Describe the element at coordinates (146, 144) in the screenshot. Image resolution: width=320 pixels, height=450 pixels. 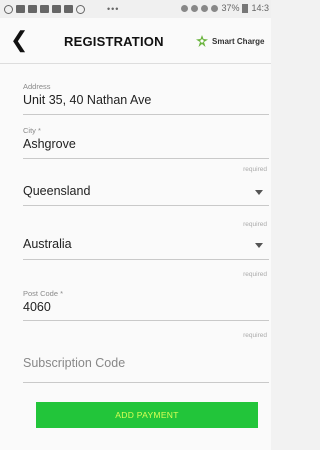
I see `city-value: Ashgrove` at that location.